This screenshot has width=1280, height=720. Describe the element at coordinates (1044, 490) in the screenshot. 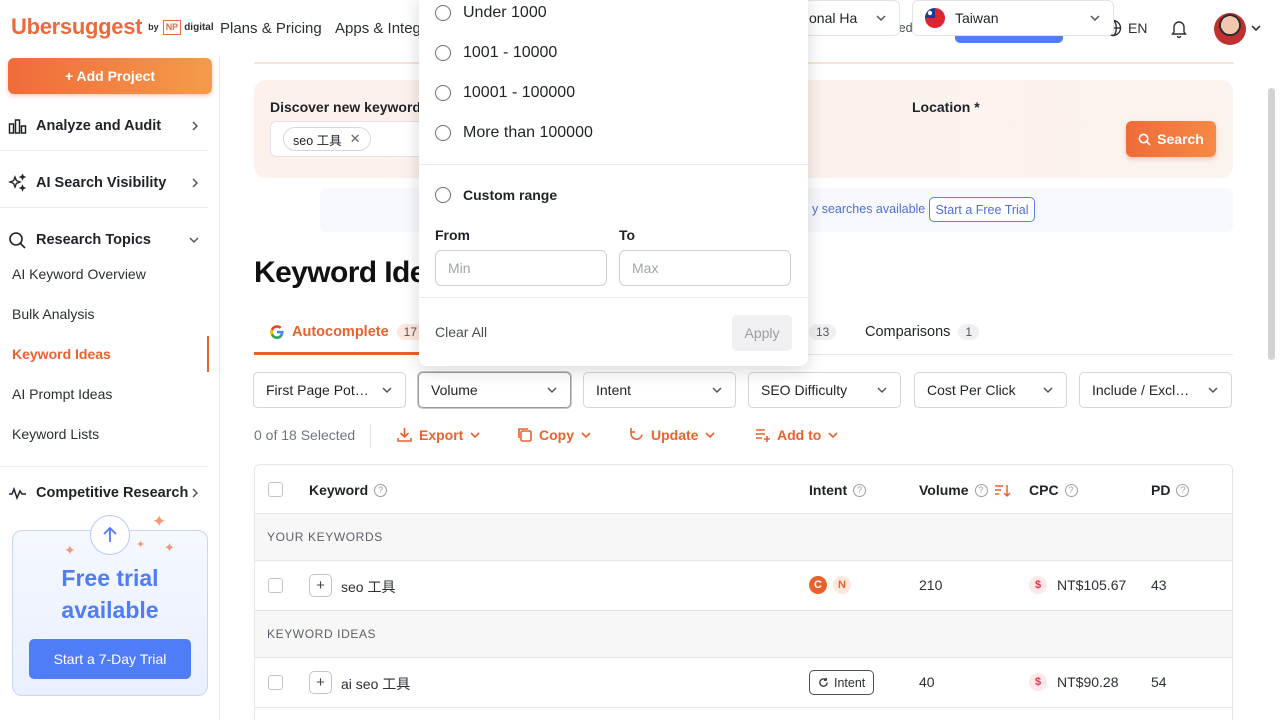

I see `column-header-label: CPC` at that location.